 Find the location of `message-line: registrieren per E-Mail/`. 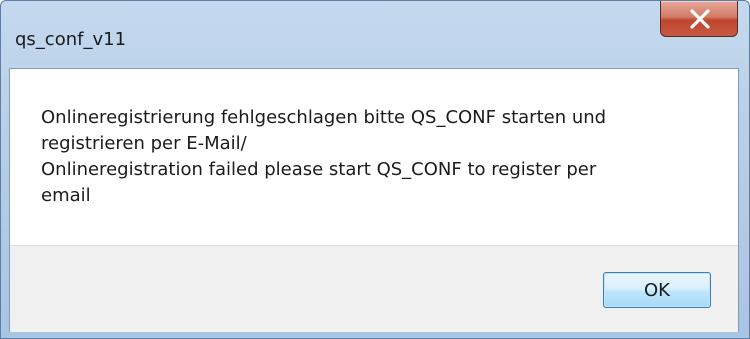

message-line: registrieren per E-Mail/ is located at coordinates (144, 143).